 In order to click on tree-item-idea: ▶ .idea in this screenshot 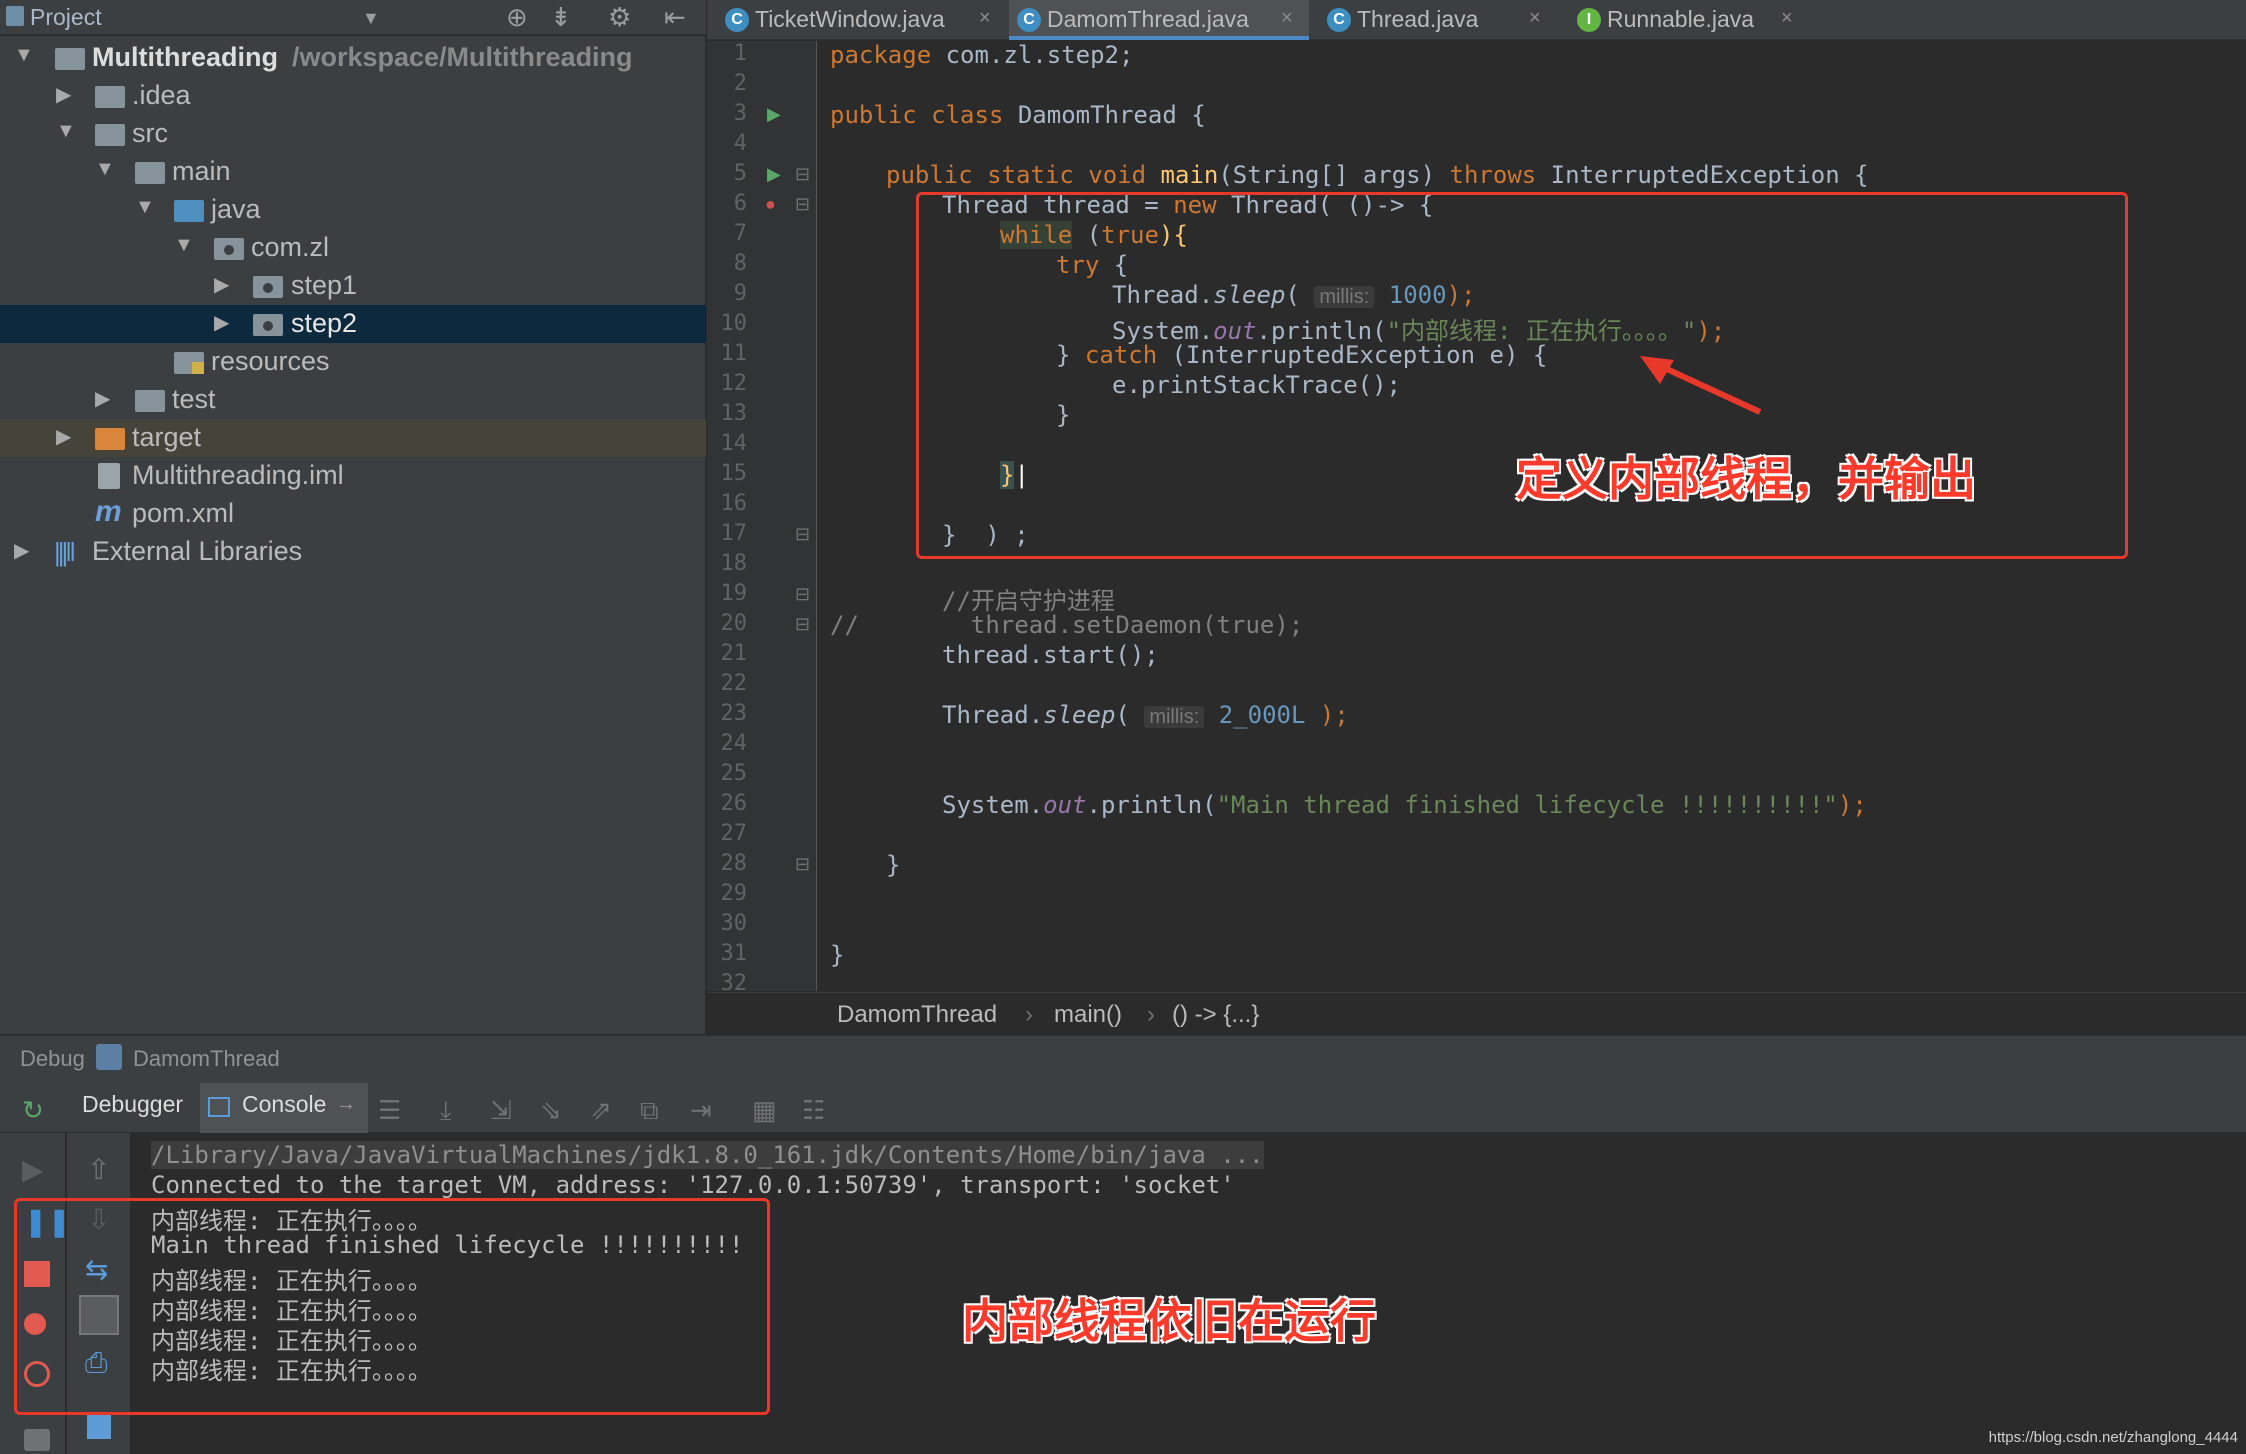, I will do `click(353, 96)`.